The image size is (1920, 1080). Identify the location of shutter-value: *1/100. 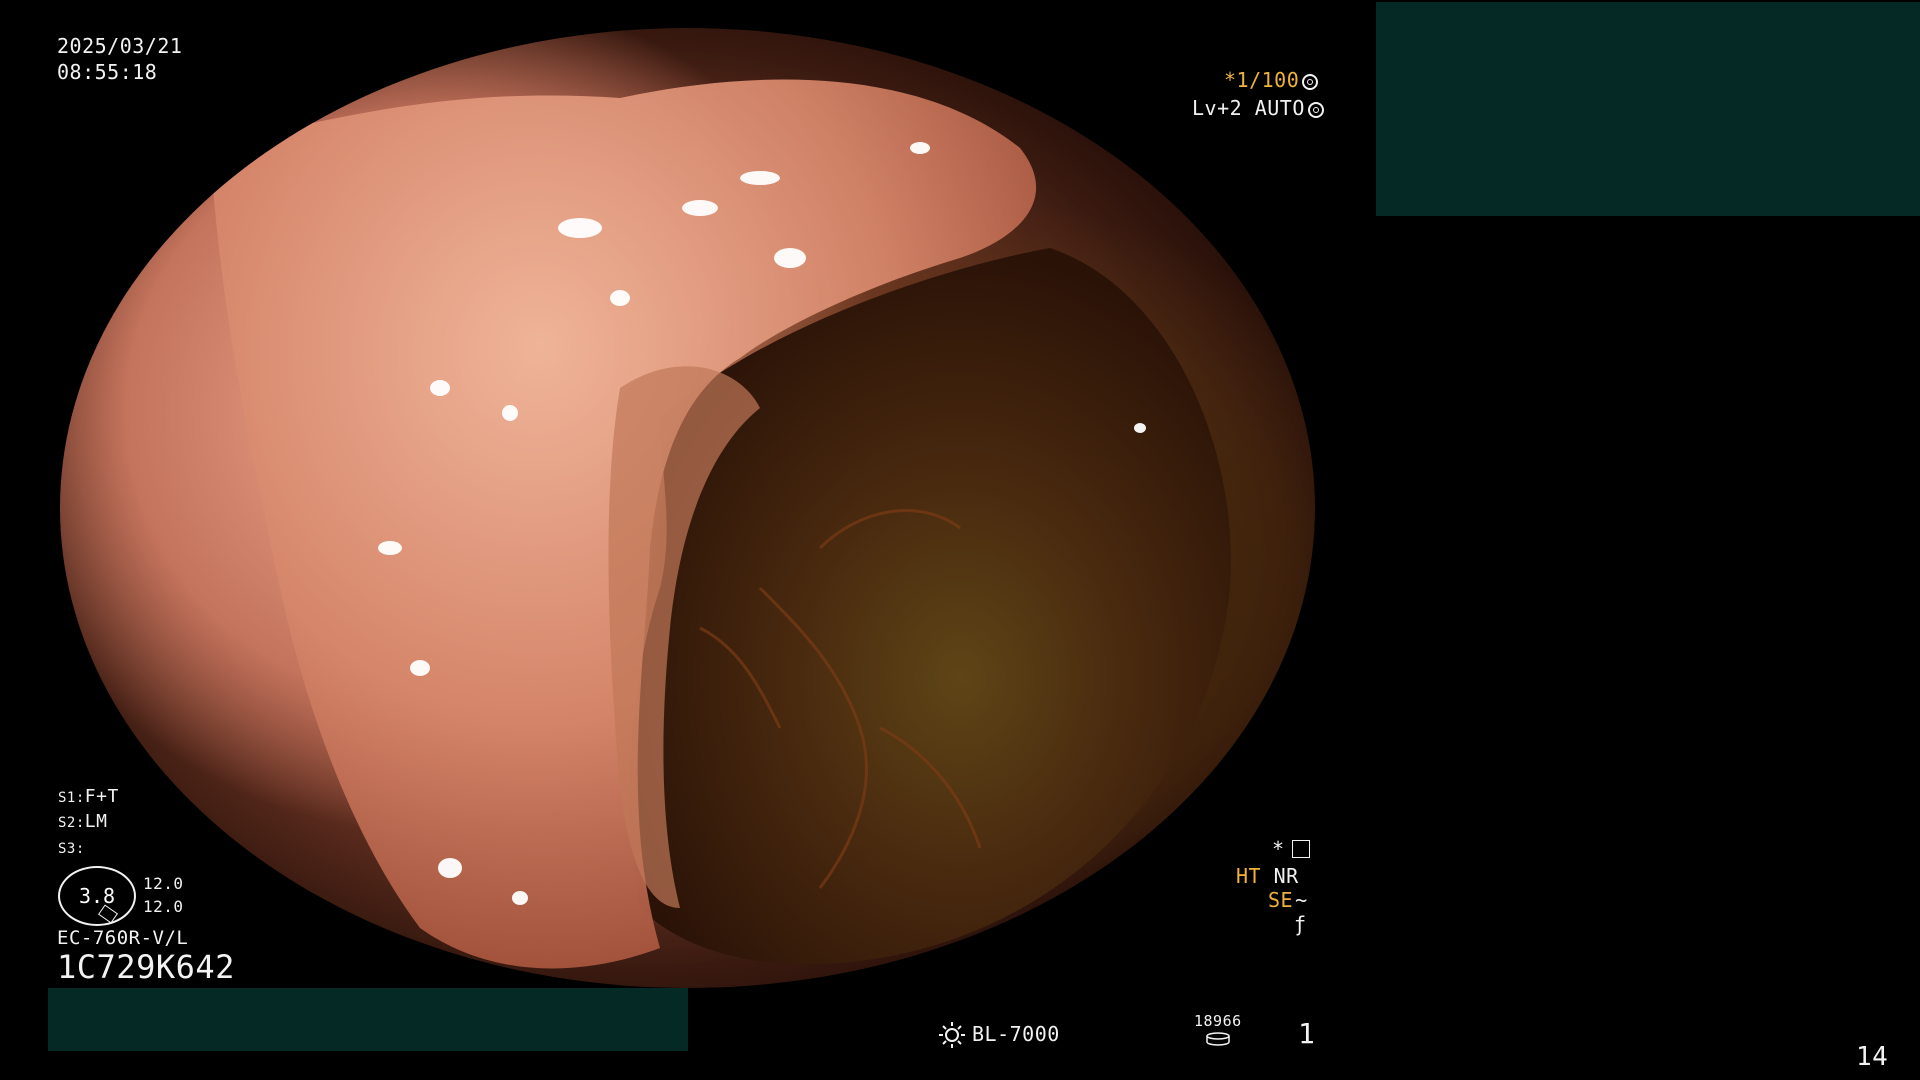
(1262, 80).